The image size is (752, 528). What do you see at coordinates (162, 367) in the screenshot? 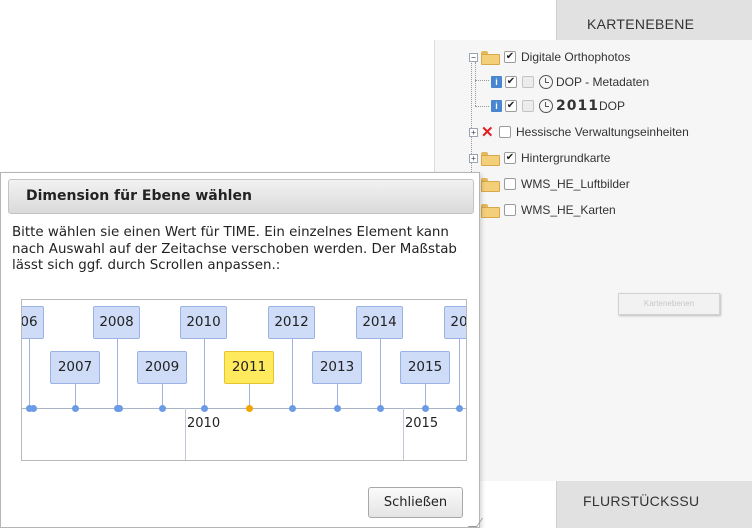
I see `timeline-item: 2009` at bounding box center [162, 367].